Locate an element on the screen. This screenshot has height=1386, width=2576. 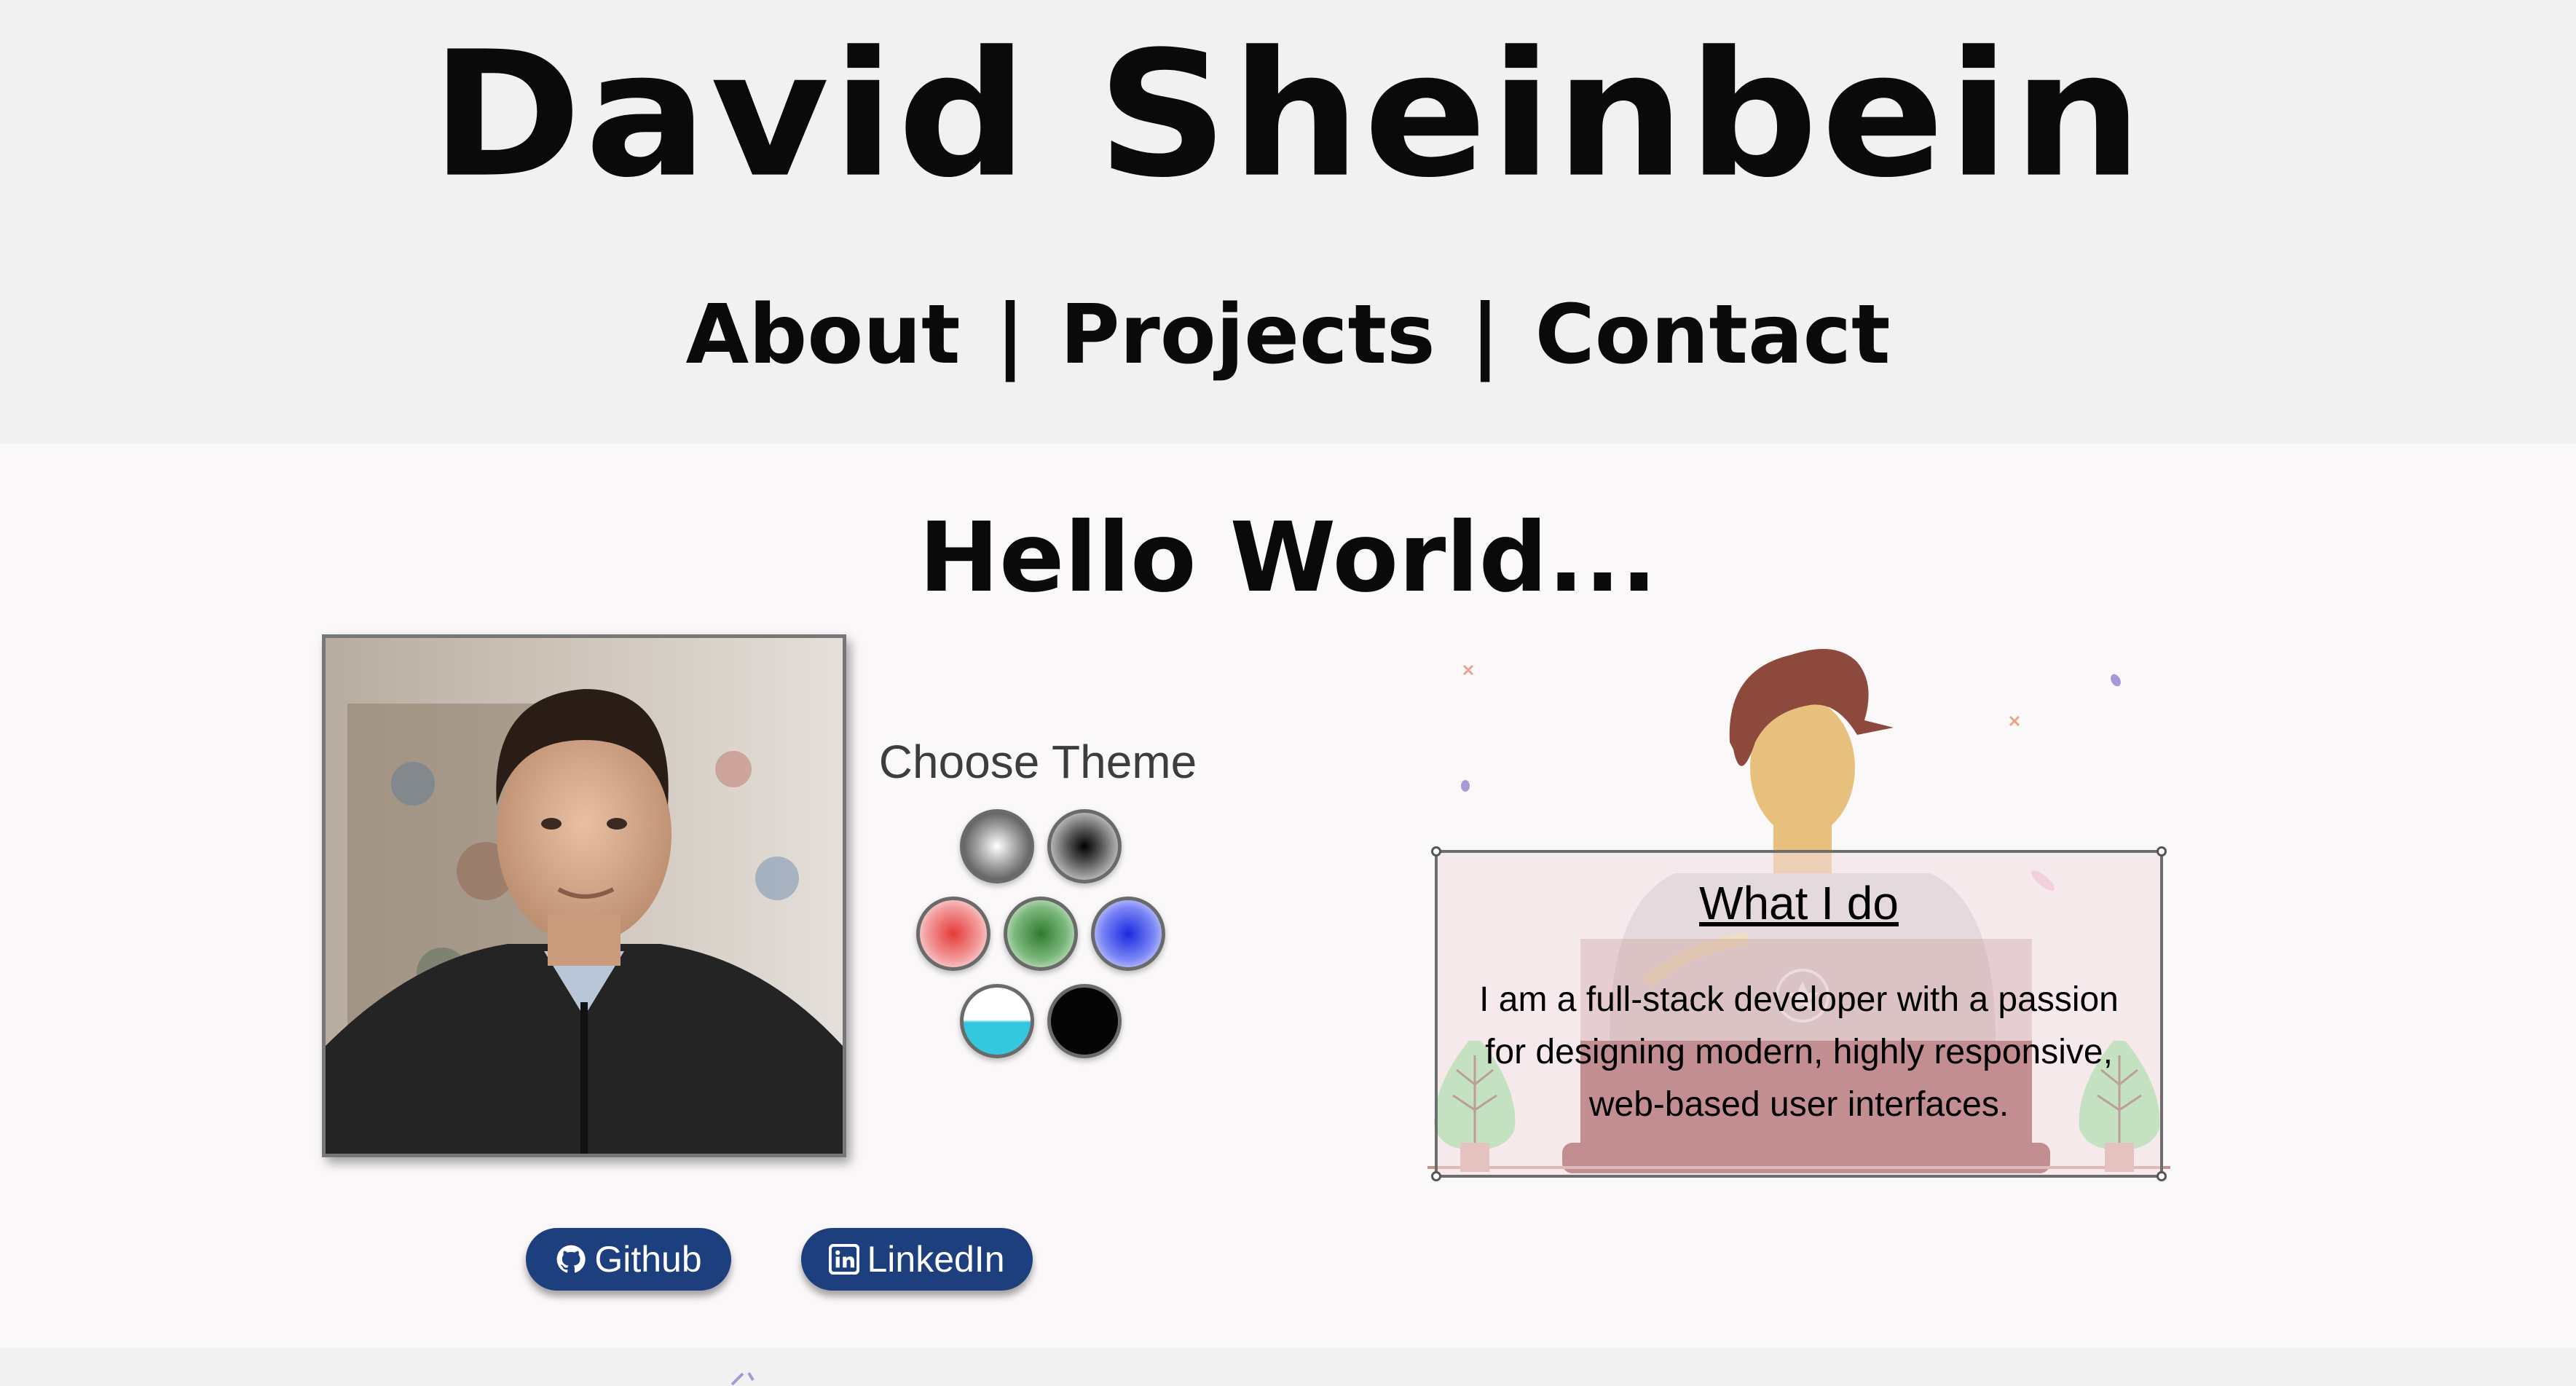
github-label: Github is located at coordinates (648, 1259).